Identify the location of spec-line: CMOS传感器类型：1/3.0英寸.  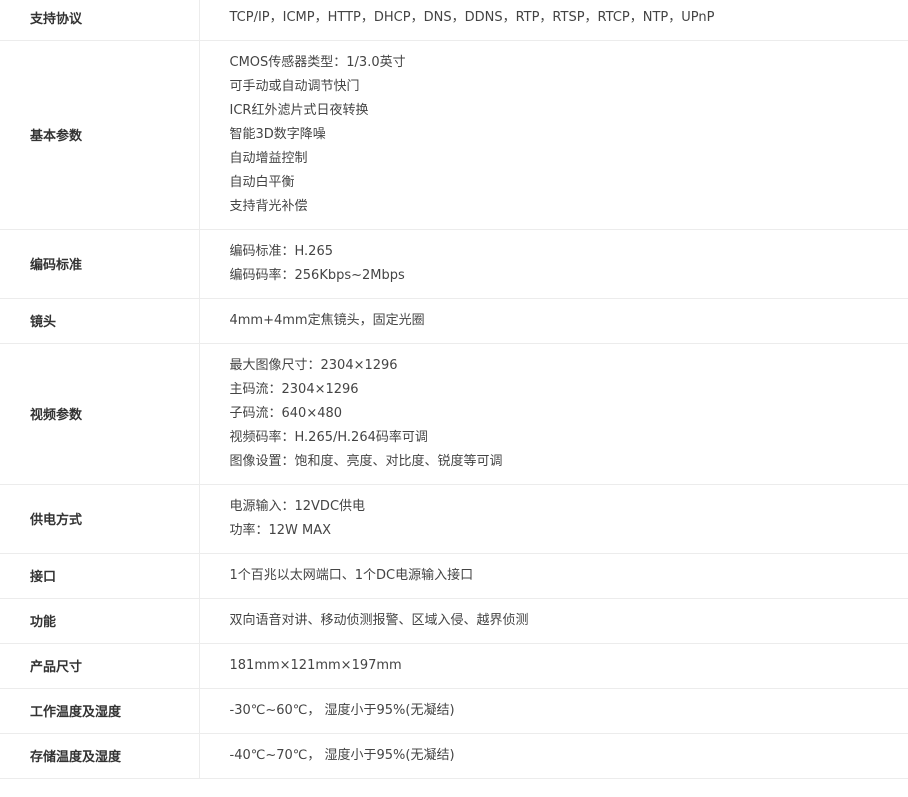
(317, 62).